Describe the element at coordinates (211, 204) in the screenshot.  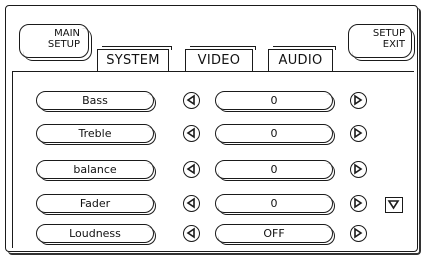
I see `setting-row-fader: Fader 0` at that location.